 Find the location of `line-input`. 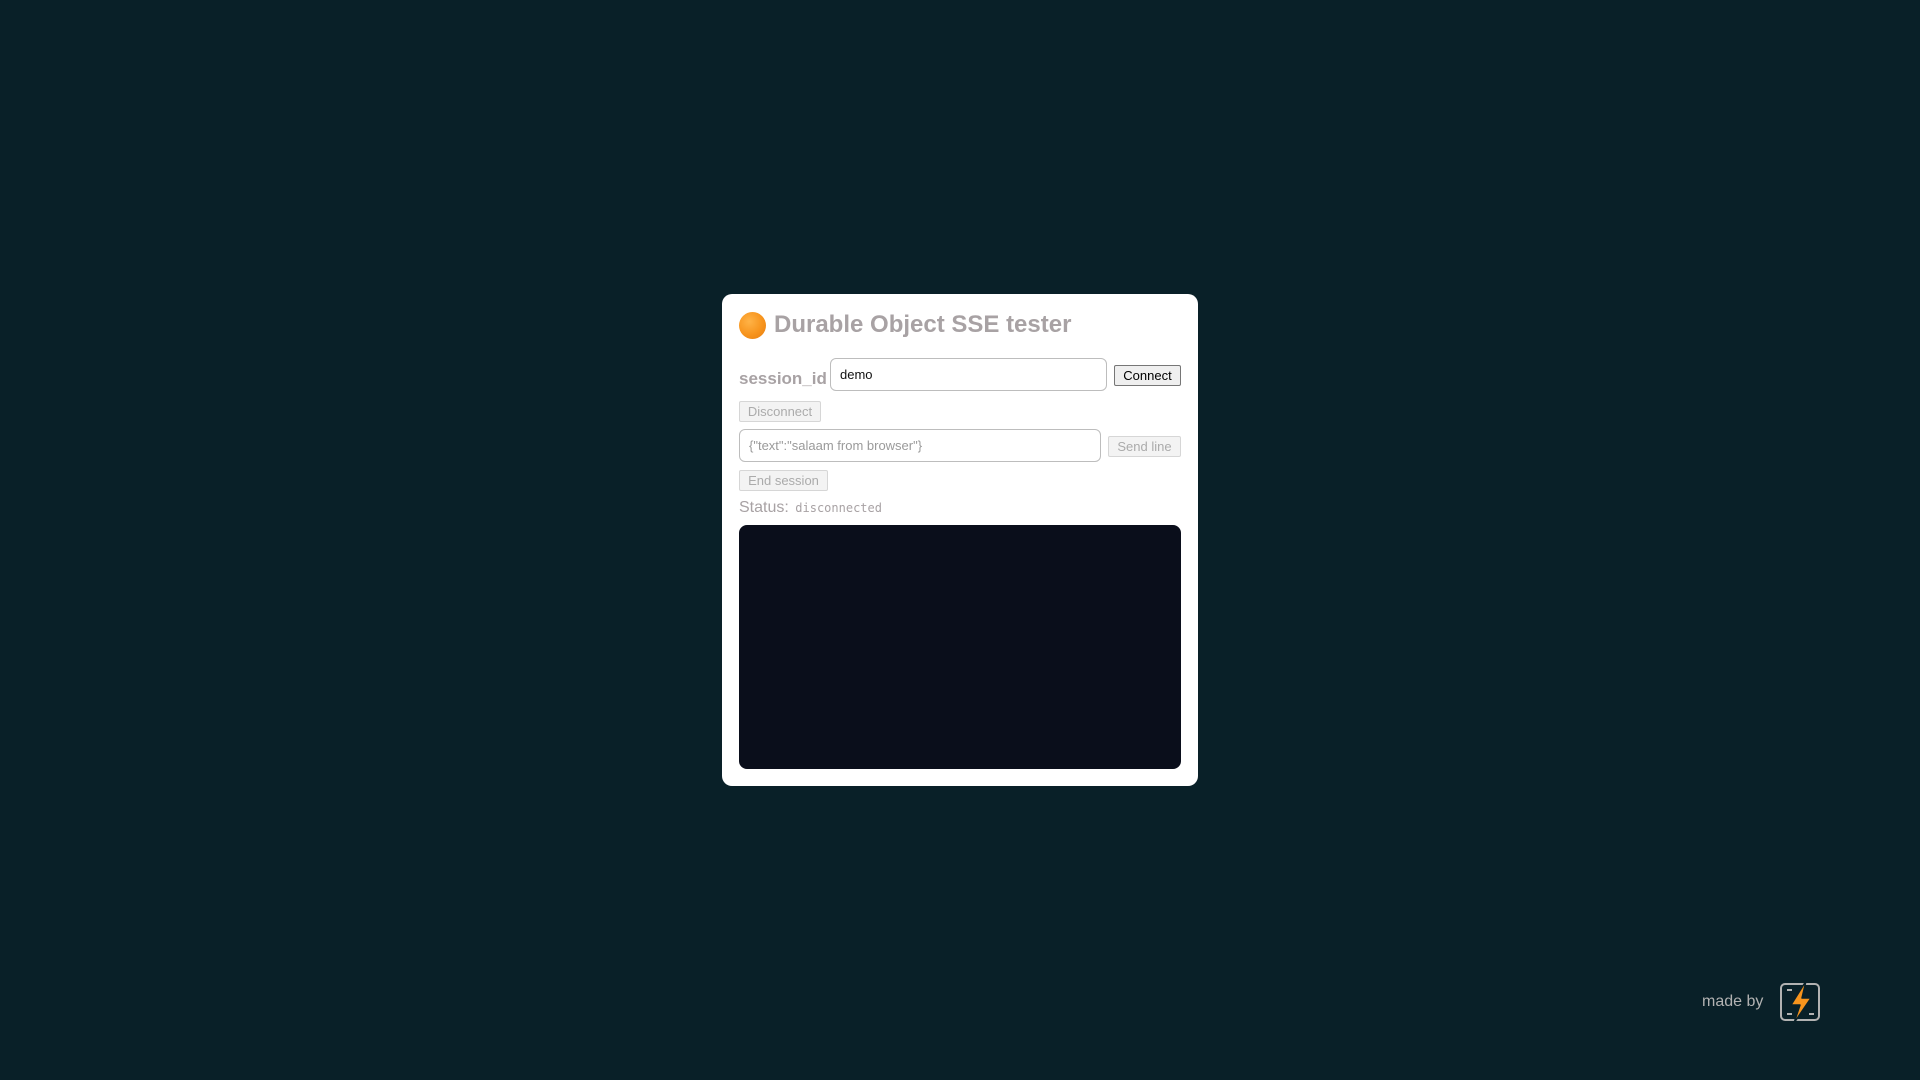

line-input is located at coordinates (920, 445).